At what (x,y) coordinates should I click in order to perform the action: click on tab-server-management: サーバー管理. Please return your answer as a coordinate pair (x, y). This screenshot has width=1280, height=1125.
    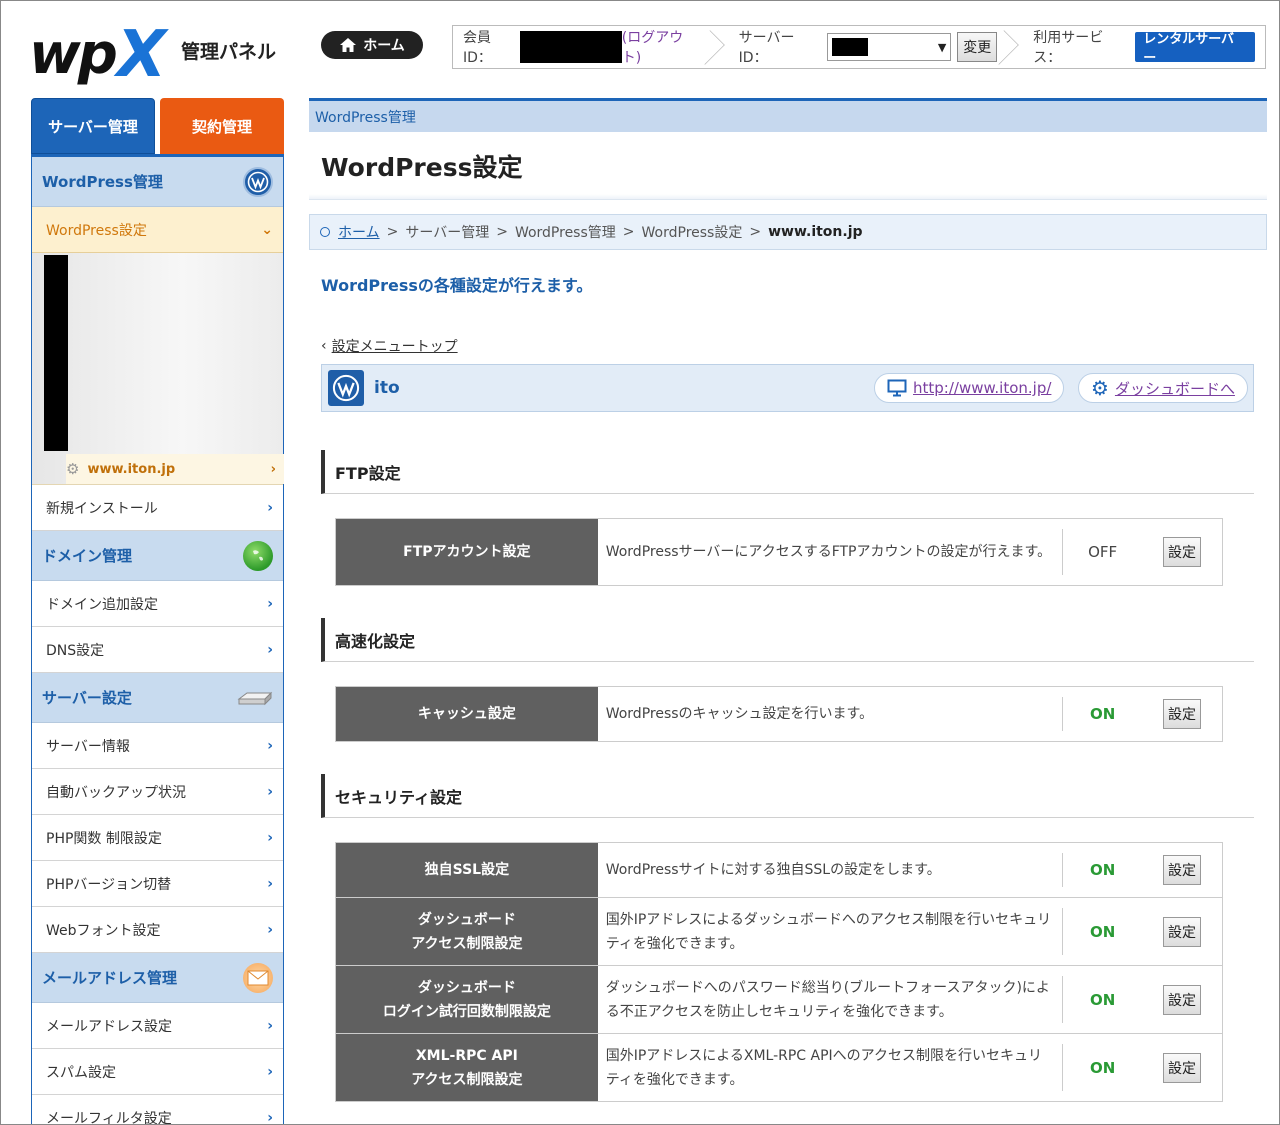
    Looking at the image, I should click on (93, 126).